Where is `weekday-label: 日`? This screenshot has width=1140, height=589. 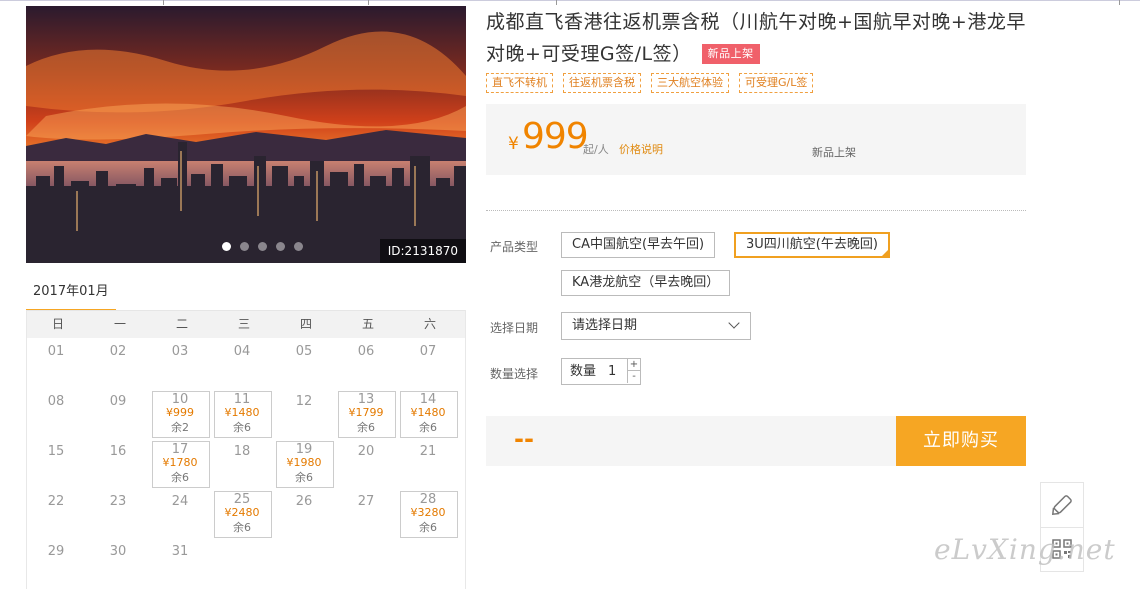 weekday-label: 日 is located at coordinates (57, 324).